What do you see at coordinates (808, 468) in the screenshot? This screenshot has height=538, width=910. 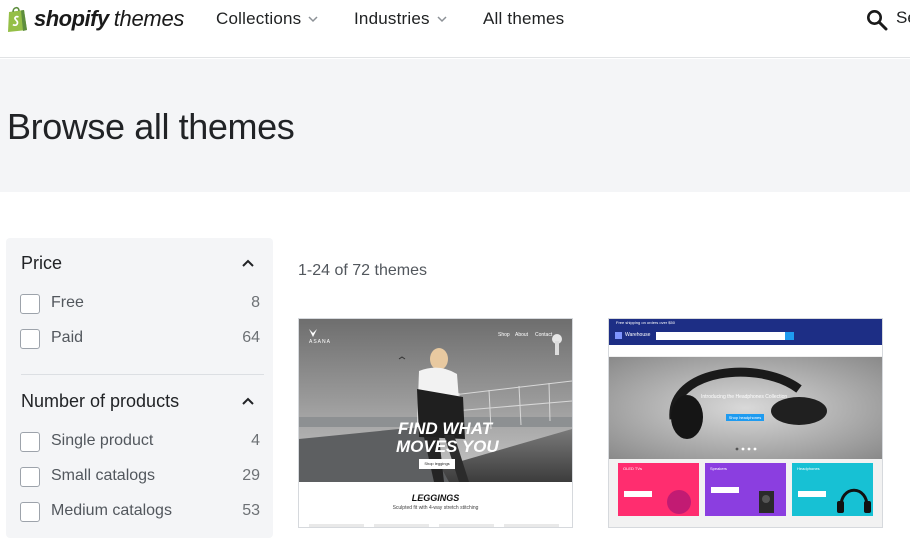 I see `theme-tile-title: Headphones` at bounding box center [808, 468].